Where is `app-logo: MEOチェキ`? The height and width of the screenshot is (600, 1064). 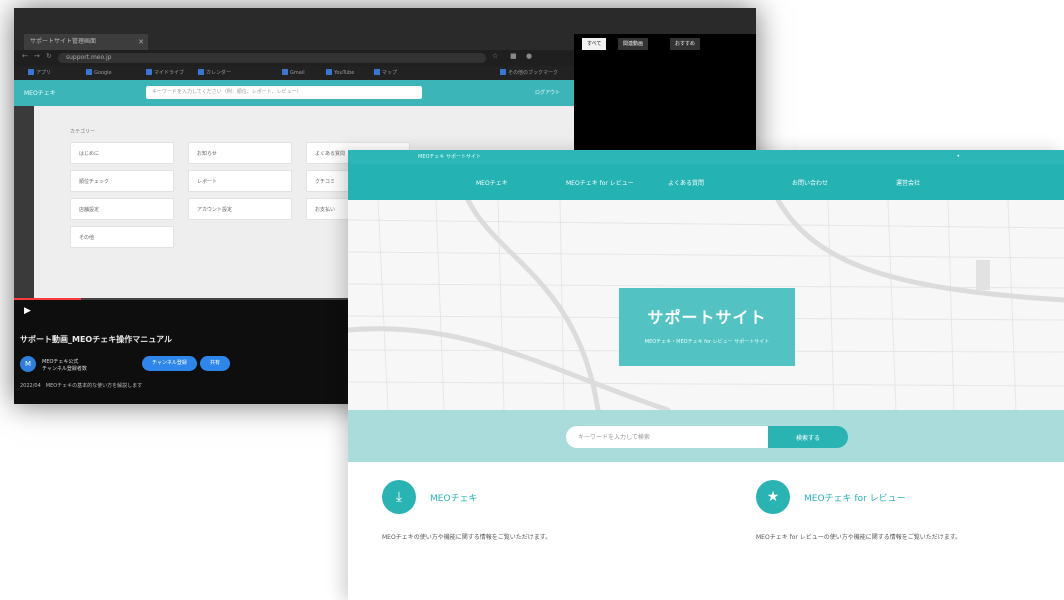 app-logo: MEOチェキ is located at coordinates (40, 93).